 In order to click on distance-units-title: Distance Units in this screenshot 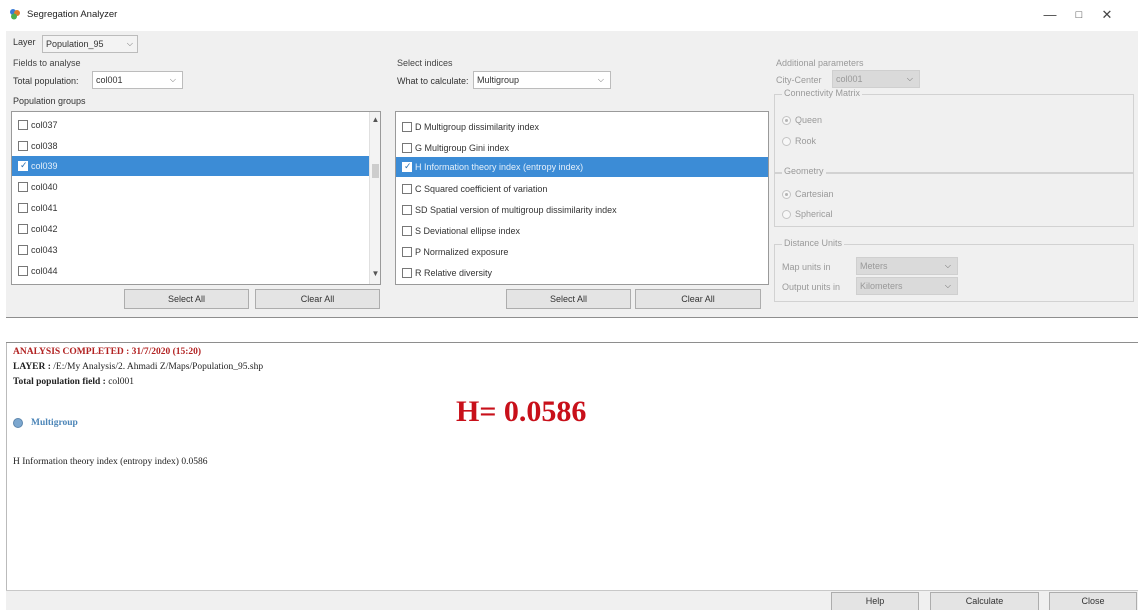, I will do `click(813, 243)`.